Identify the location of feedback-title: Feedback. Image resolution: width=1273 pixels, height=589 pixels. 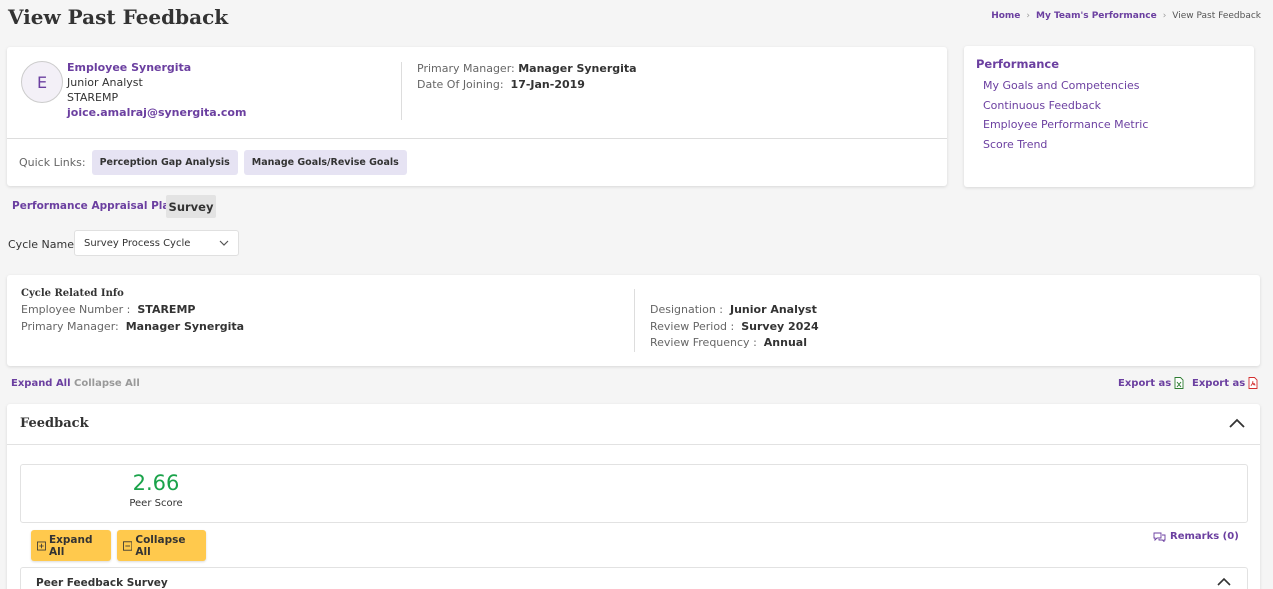
(54, 423).